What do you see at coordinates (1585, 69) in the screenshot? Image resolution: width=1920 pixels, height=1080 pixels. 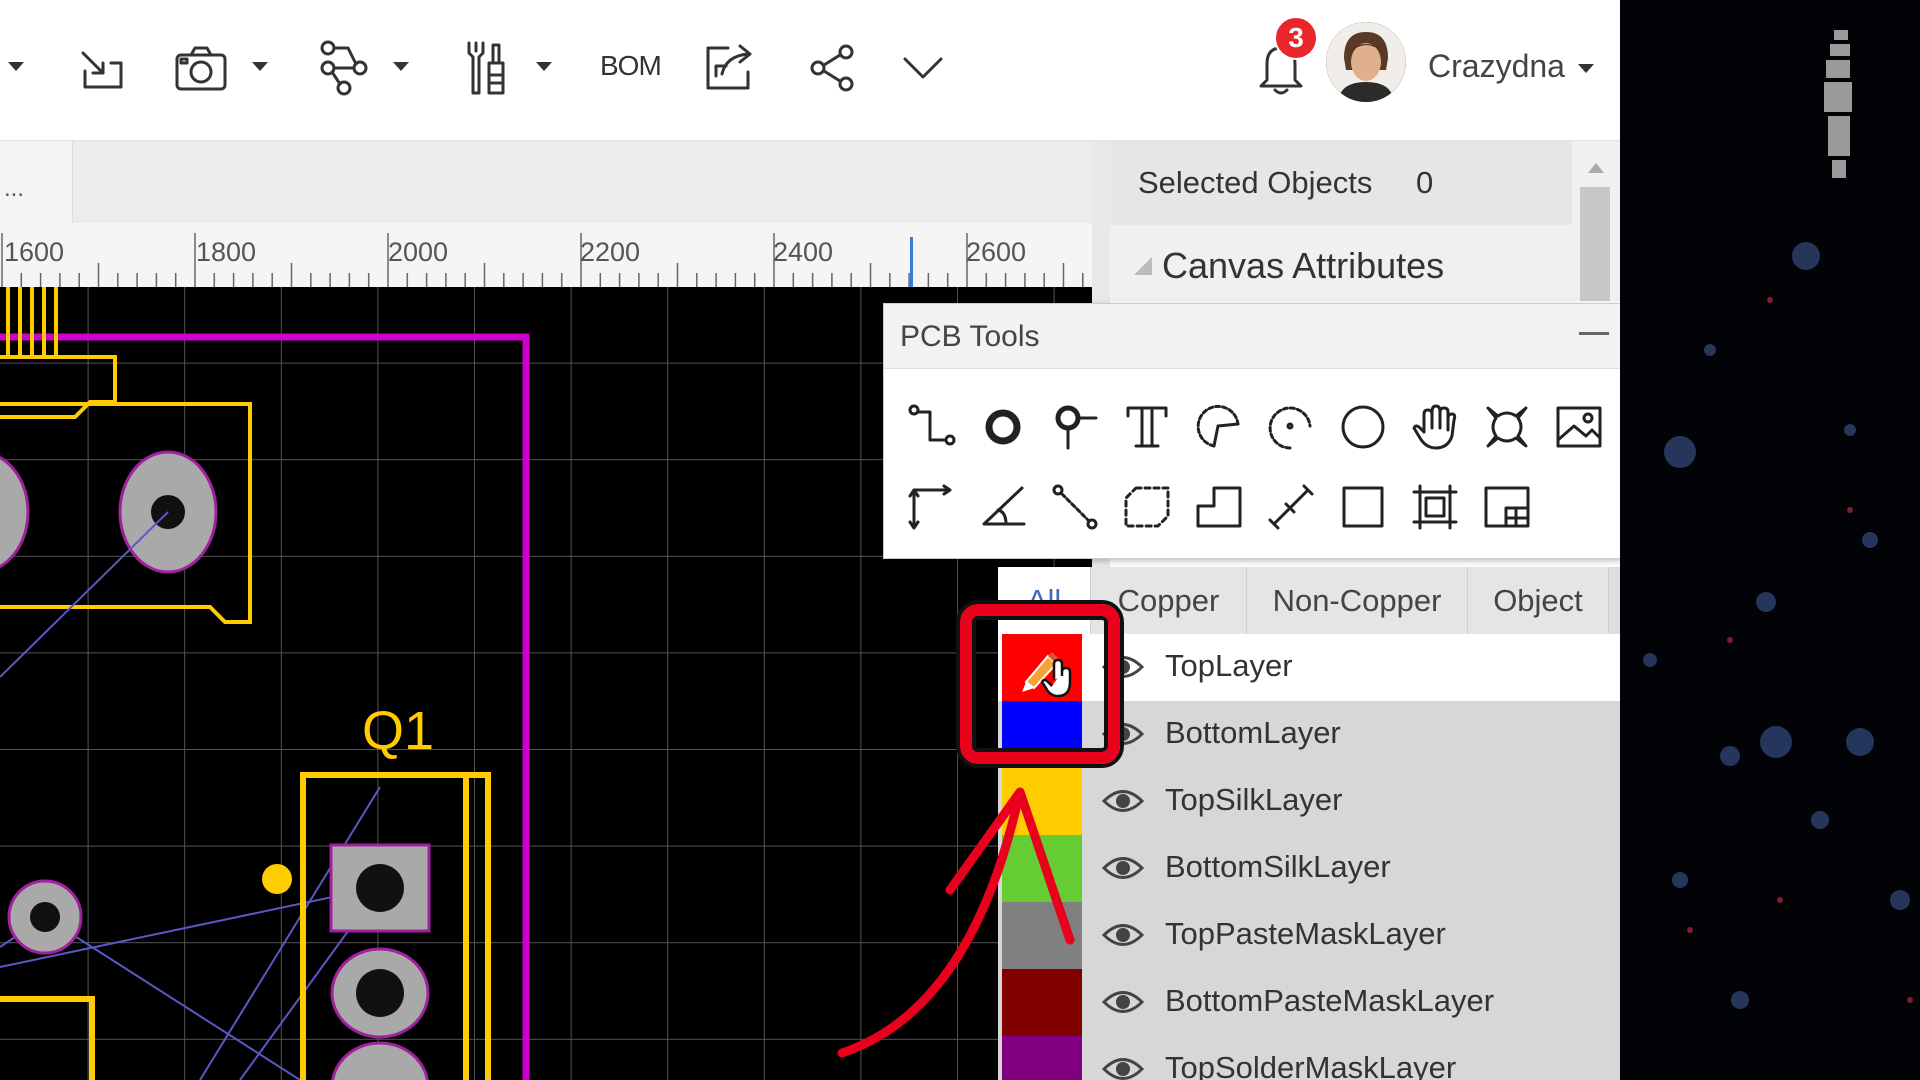 I see `user-dropdown-caret` at bounding box center [1585, 69].